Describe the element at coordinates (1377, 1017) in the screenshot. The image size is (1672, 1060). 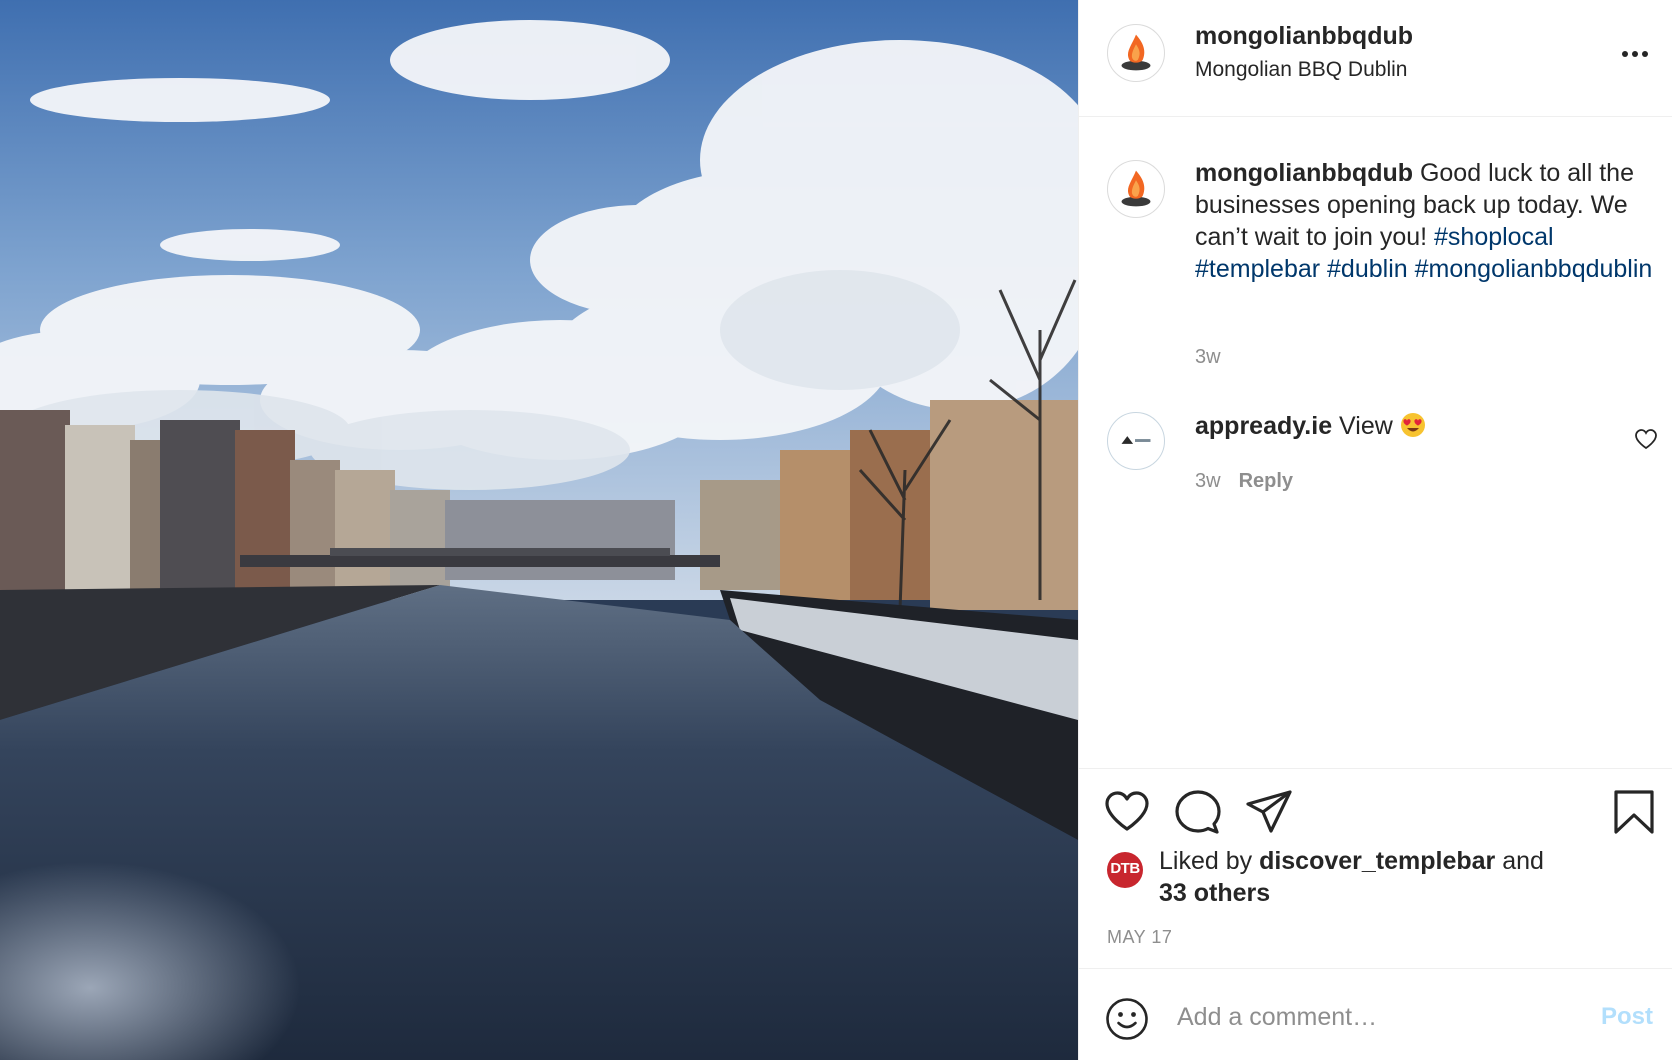
I see `comment-input` at that location.